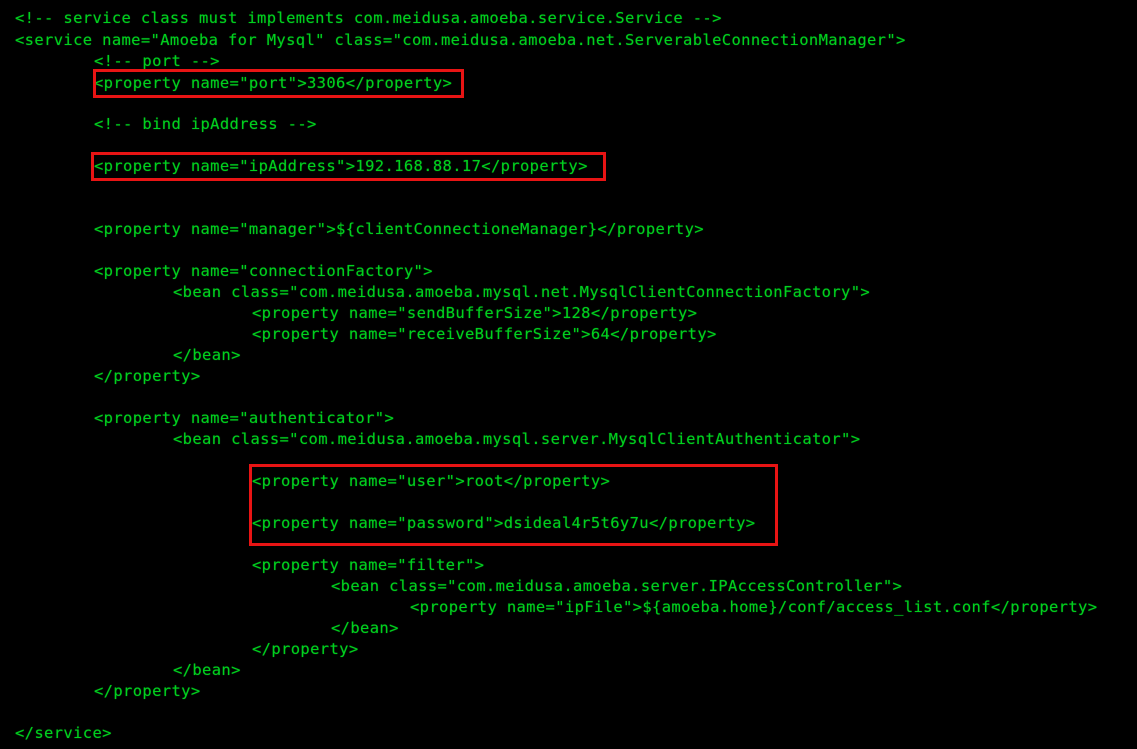  What do you see at coordinates (273, 83) in the screenshot?
I see `code-line: <property name="port">3306</property>` at bounding box center [273, 83].